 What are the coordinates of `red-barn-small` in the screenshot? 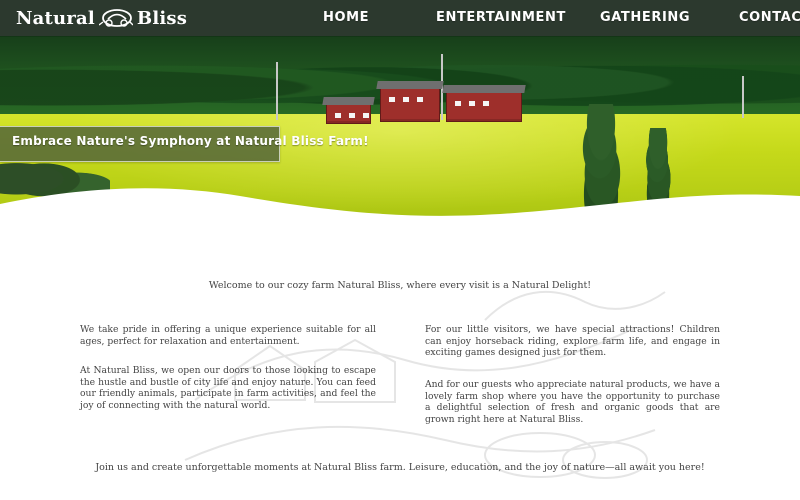 It's located at (348, 114).